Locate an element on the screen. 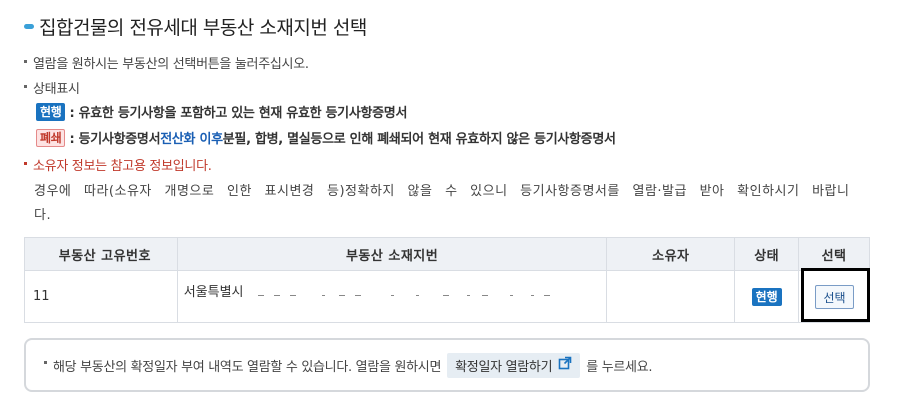 Image resolution: width=901 pixels, height=417 pixels. closed-desc-highlight: 전산화 이후 is located at coordinates (191, 139).